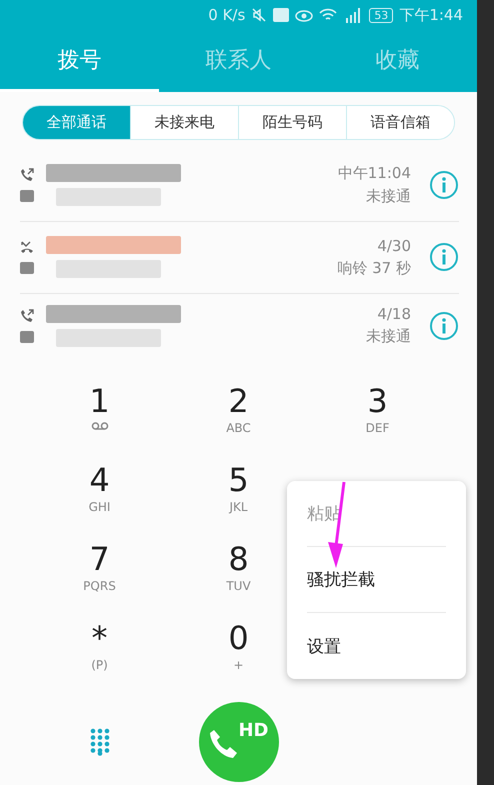 This screenshot has width=494, height=785. I want to click on call-status: 响铃 37 秒, so click(374, 268).